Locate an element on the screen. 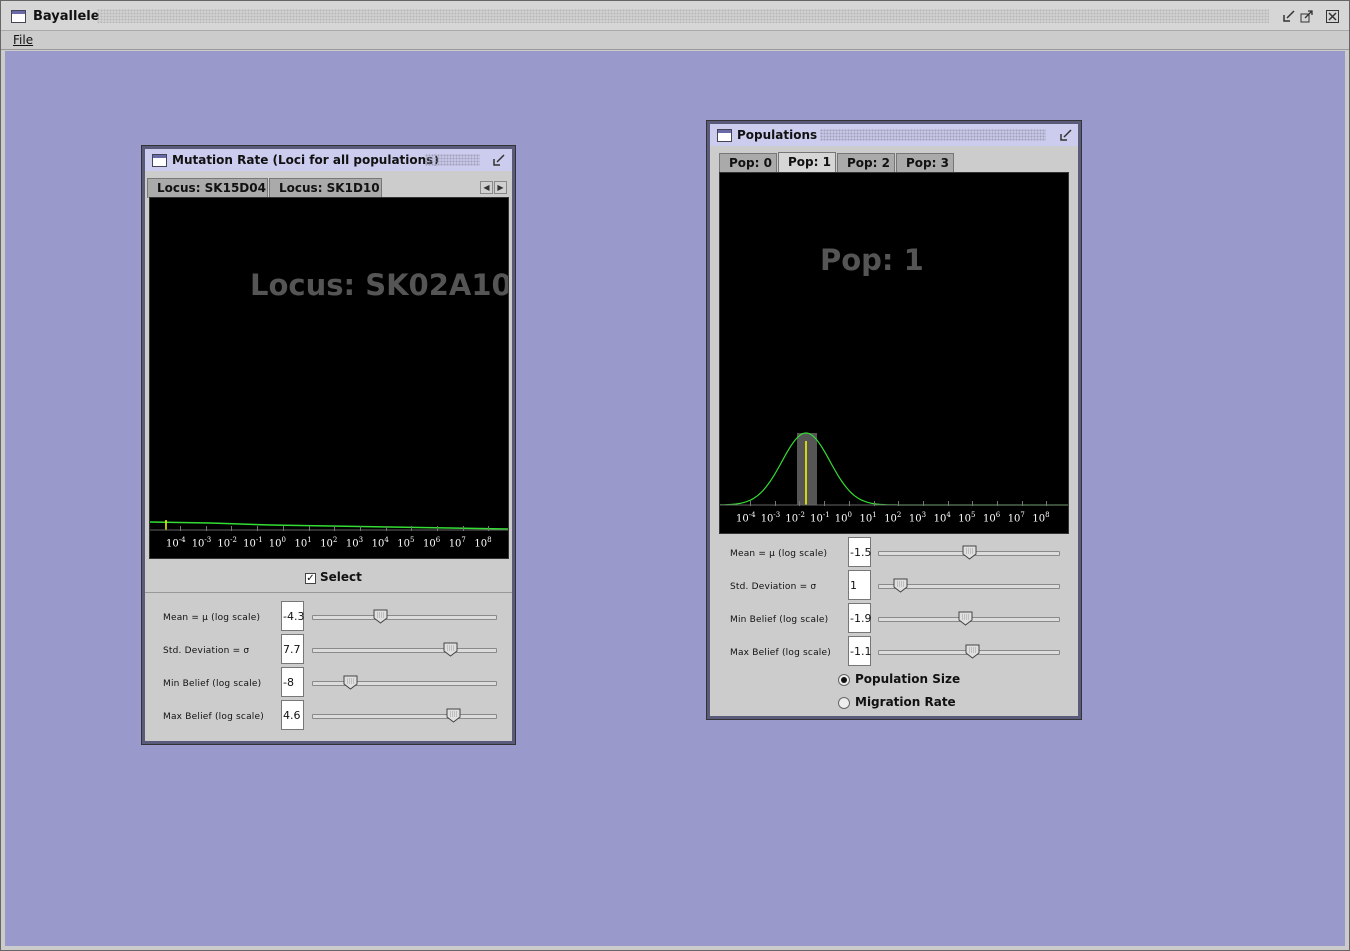  tab-locus-sk15d04: Locus: SK15D04 is located at coordinates (207, 188).